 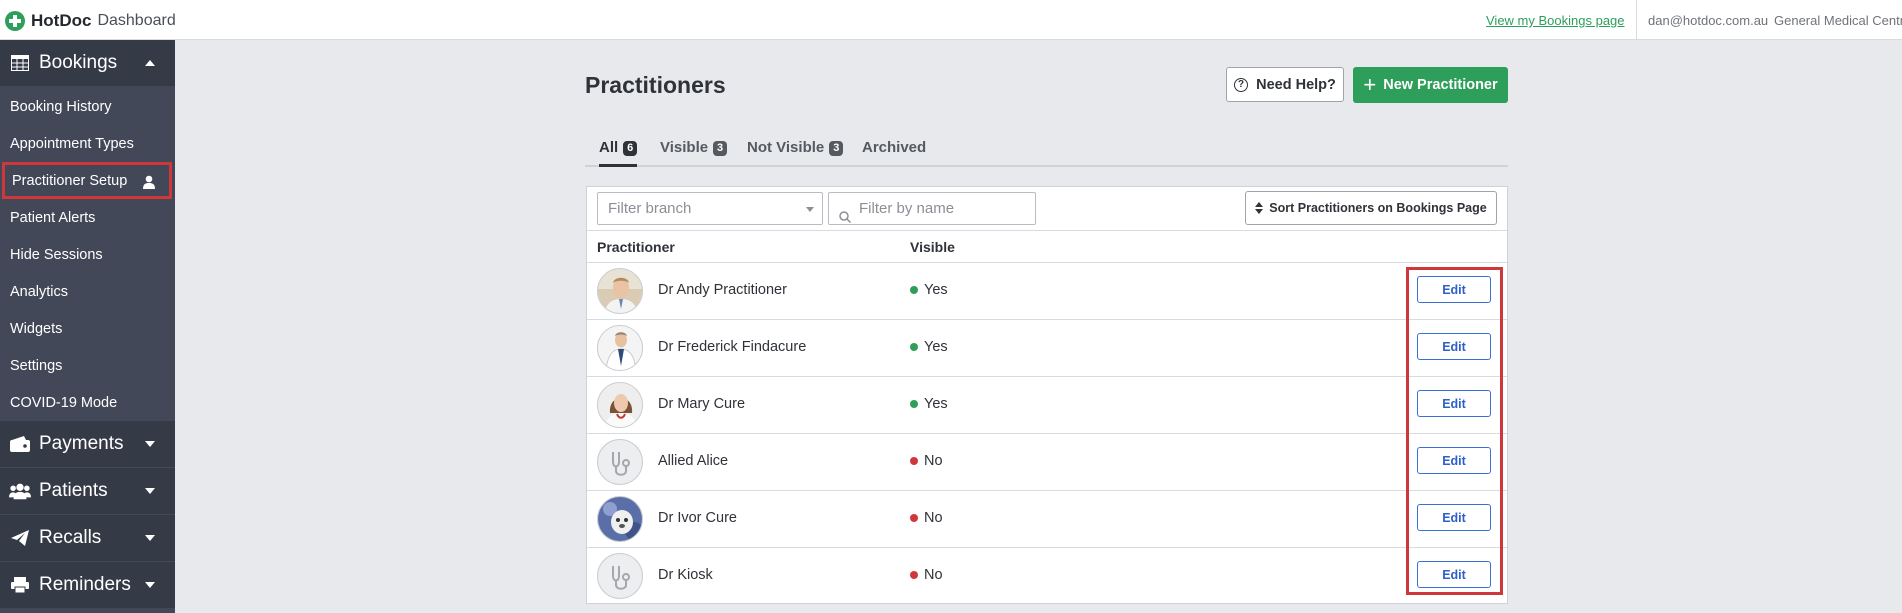 I want to click on sort-icon, so click(x=1259, y=208).